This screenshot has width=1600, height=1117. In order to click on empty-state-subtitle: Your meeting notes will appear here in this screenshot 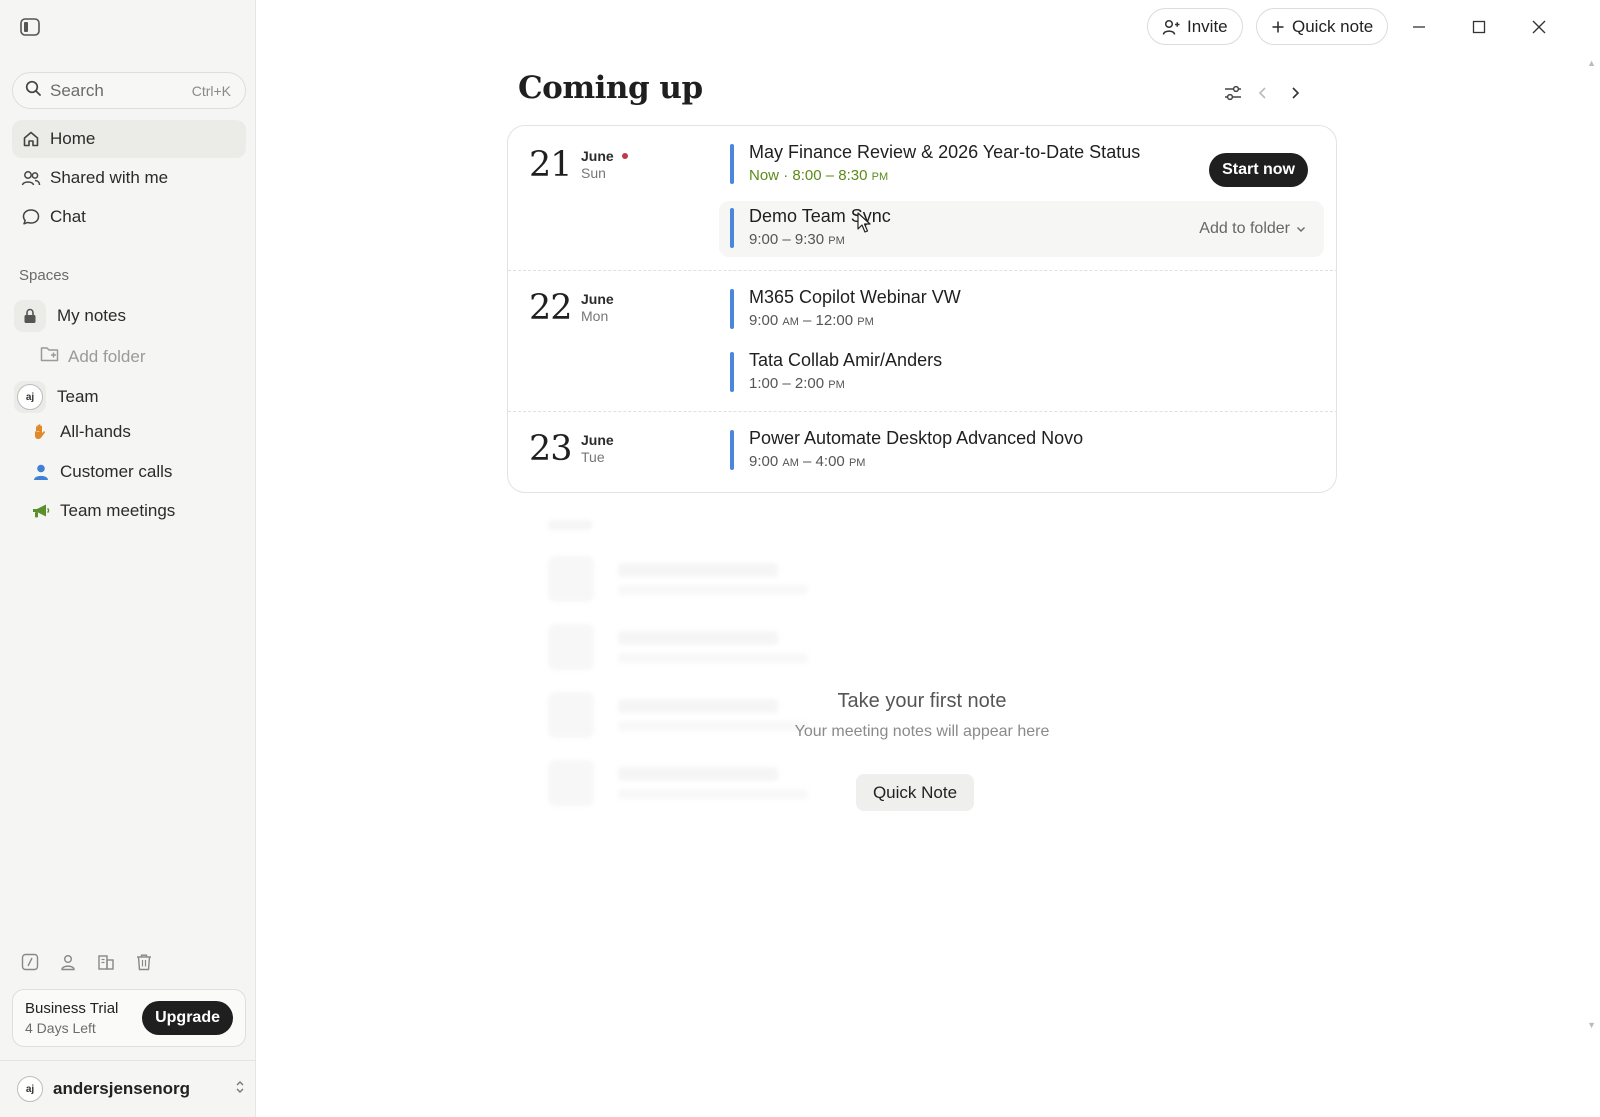, I will do `click(922, 731)`.